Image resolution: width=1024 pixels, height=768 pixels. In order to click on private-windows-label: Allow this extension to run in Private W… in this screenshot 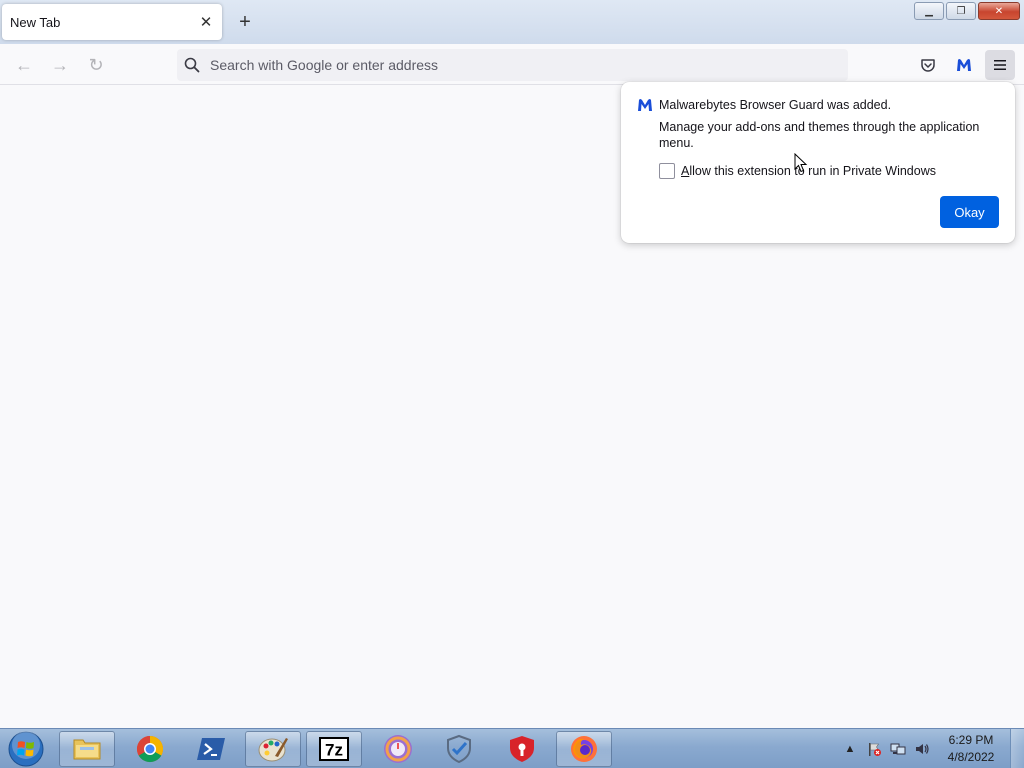, I will do `click(808, 171)`.